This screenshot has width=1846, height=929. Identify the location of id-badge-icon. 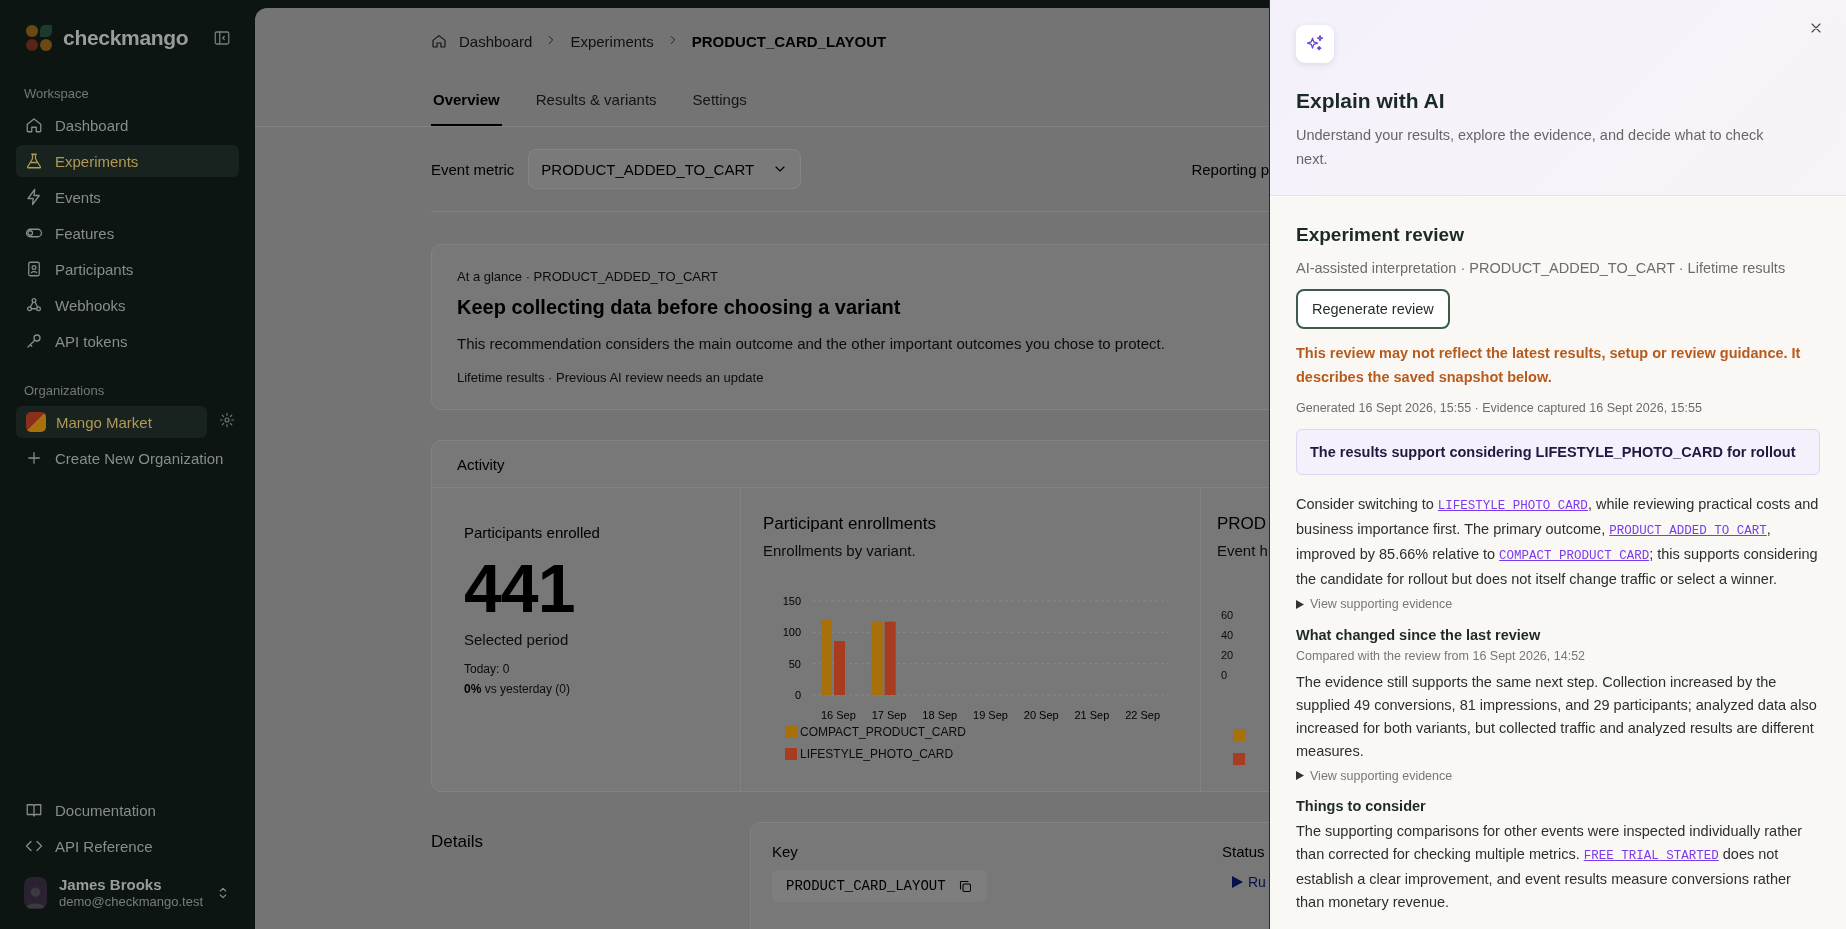
(34, 269).